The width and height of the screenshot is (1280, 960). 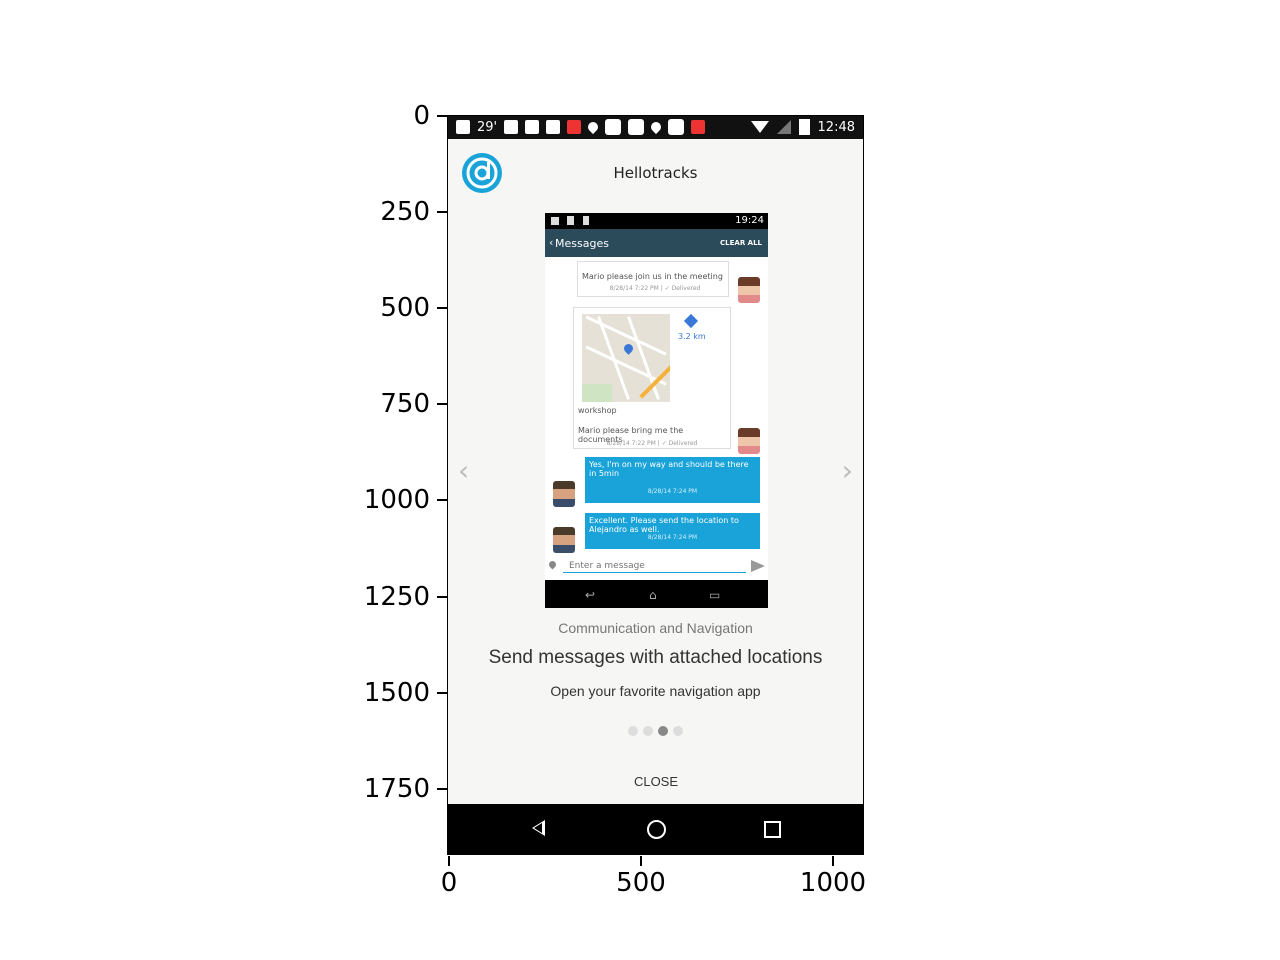 What do you see at coordinates (570, 220) in the screenshot?
I see `sim-icon` at bounding box center [570, 220].